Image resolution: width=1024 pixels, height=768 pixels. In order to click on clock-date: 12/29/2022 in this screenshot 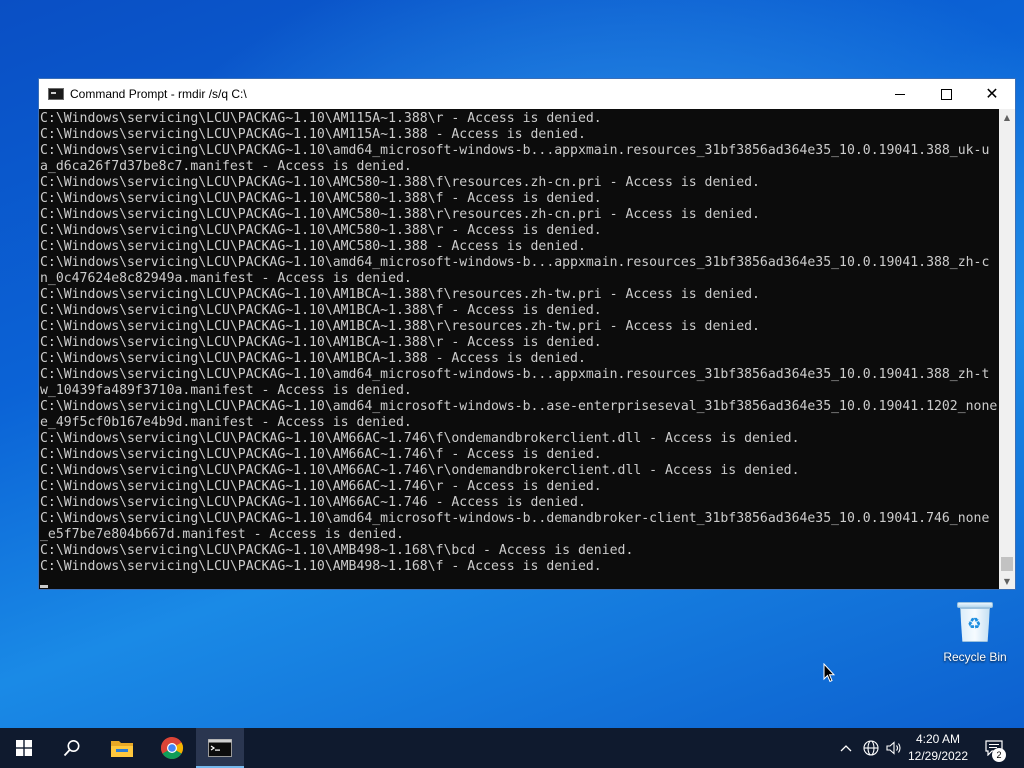, I will do `click(938, 756)`.